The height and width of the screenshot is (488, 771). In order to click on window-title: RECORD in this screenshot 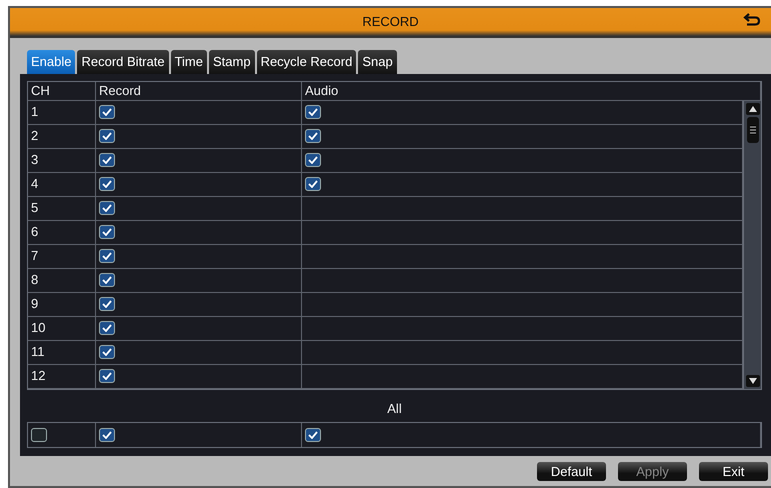, I will do `click(390, 22)`.